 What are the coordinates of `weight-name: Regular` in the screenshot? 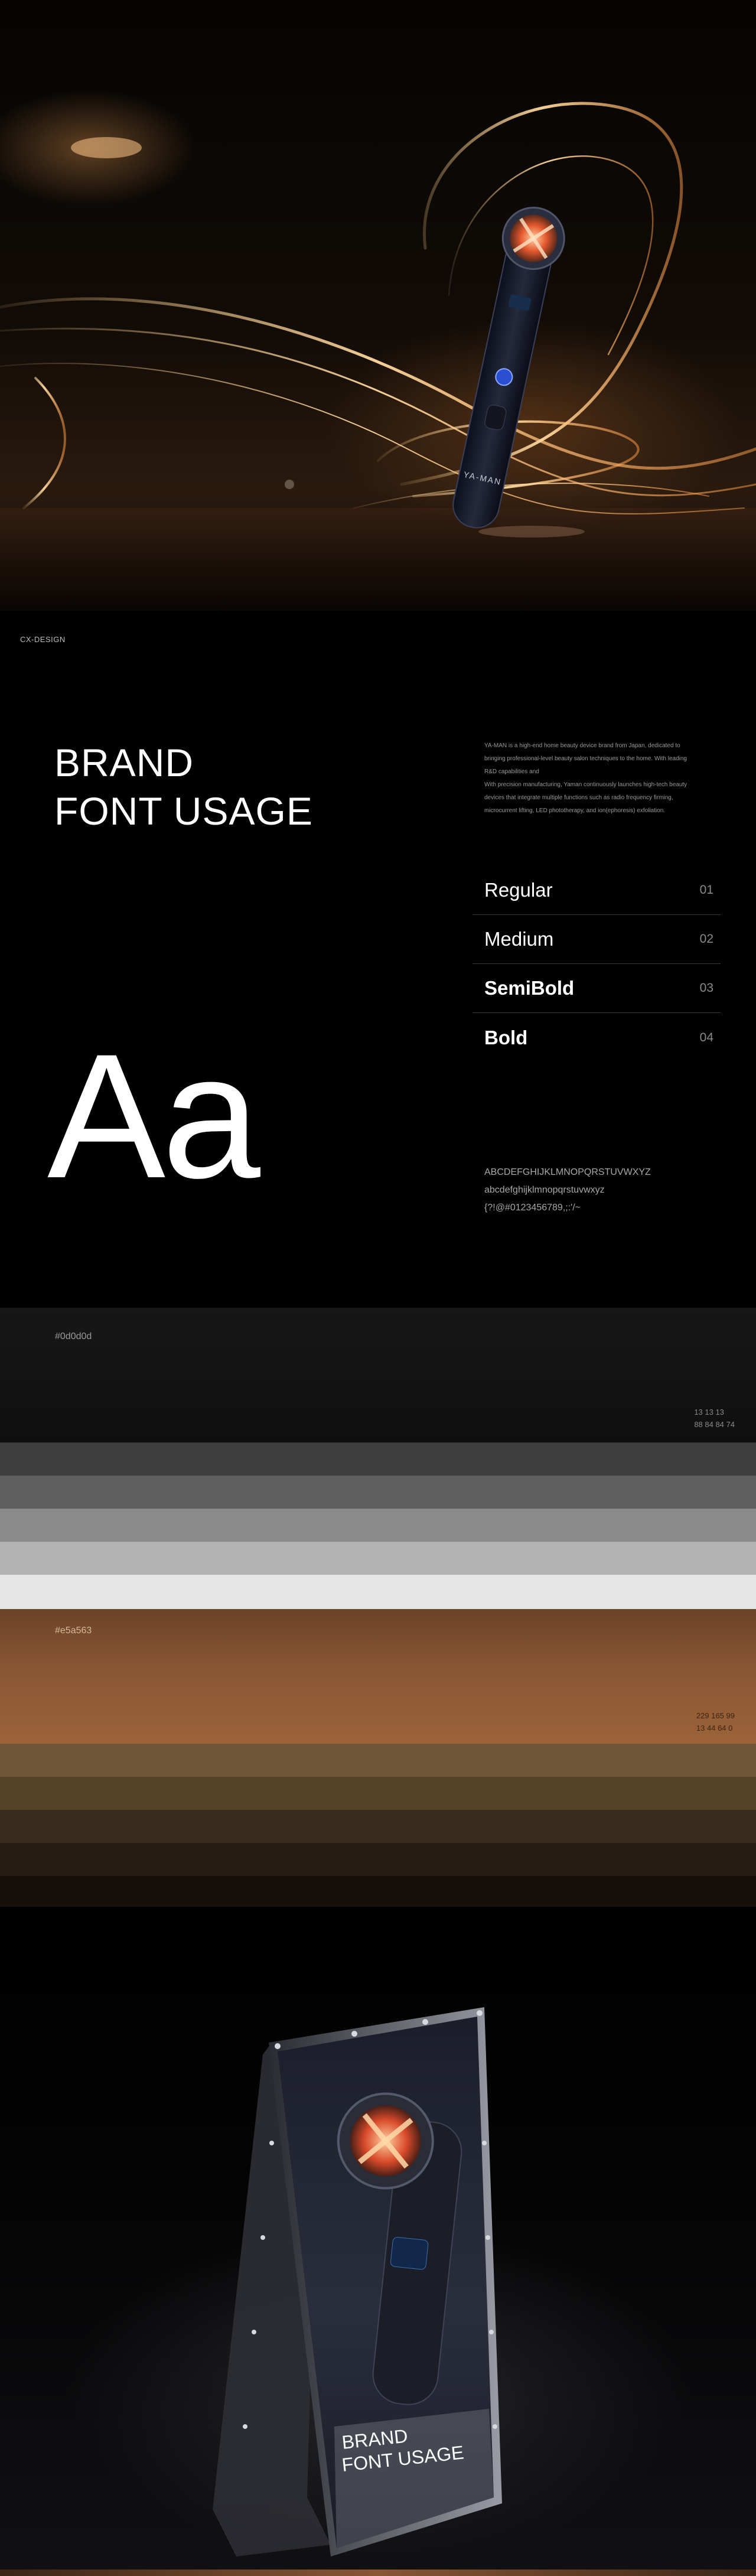 It's located at (518, 890).